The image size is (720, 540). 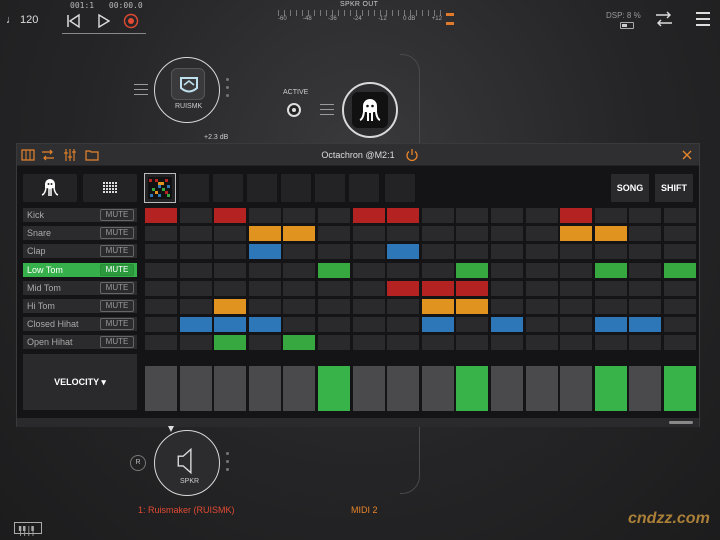 What do you see at coordinates (358, 422) in the screenshot?
I see `plugin-scrollbar` at bounding box center [358, 422].